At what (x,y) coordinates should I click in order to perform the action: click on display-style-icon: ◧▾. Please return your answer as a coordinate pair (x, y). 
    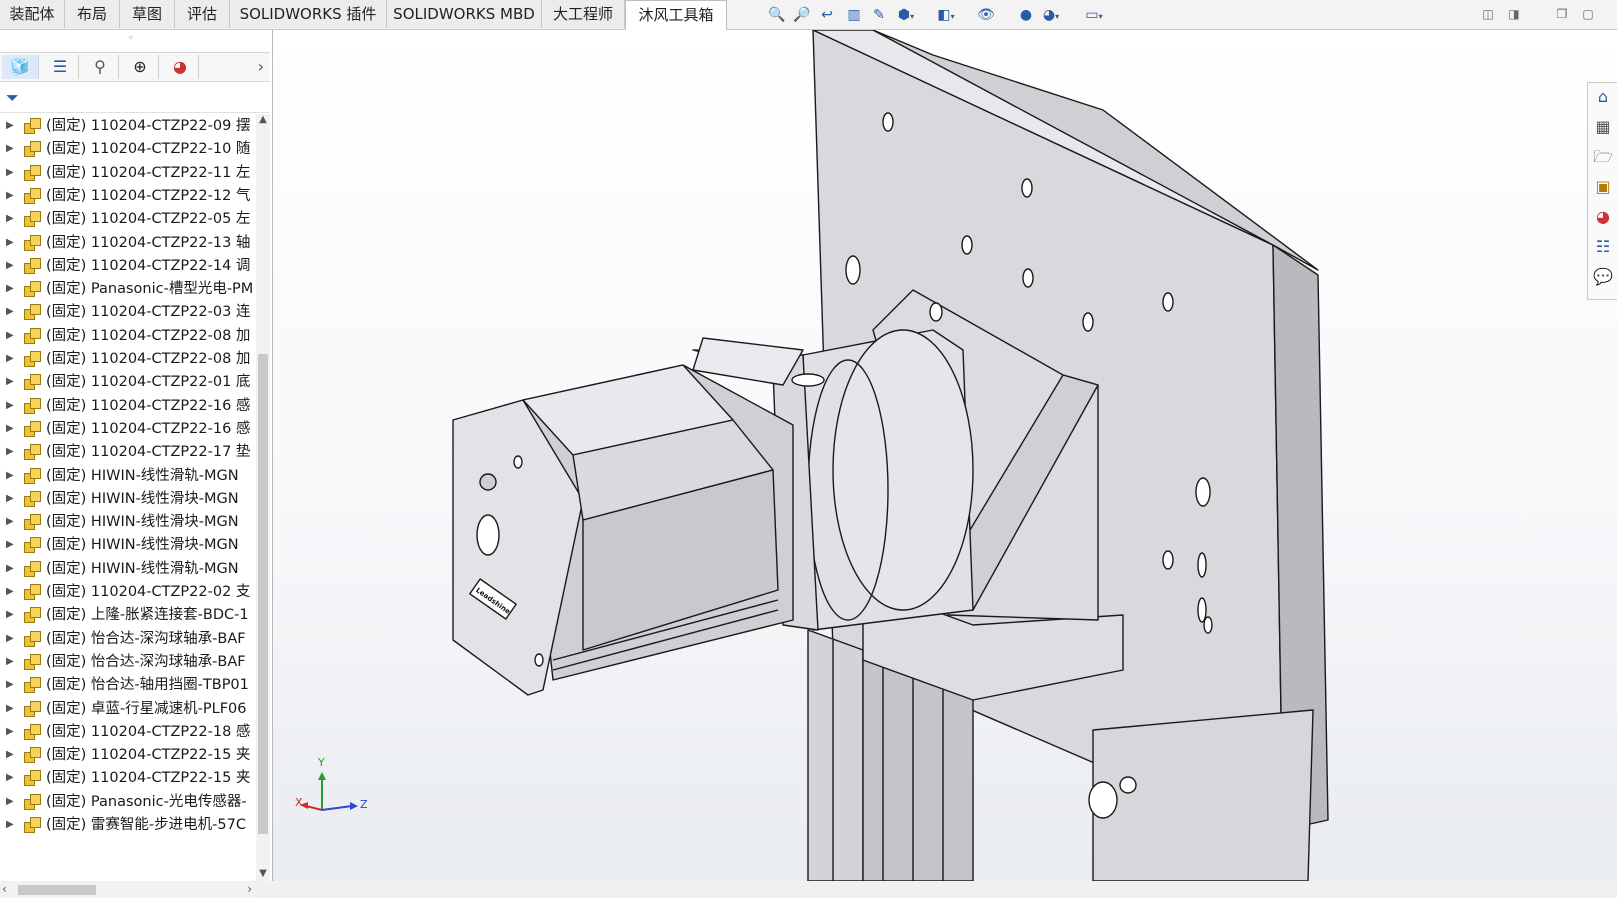
    Looking at the image, I should click on (946, 15).